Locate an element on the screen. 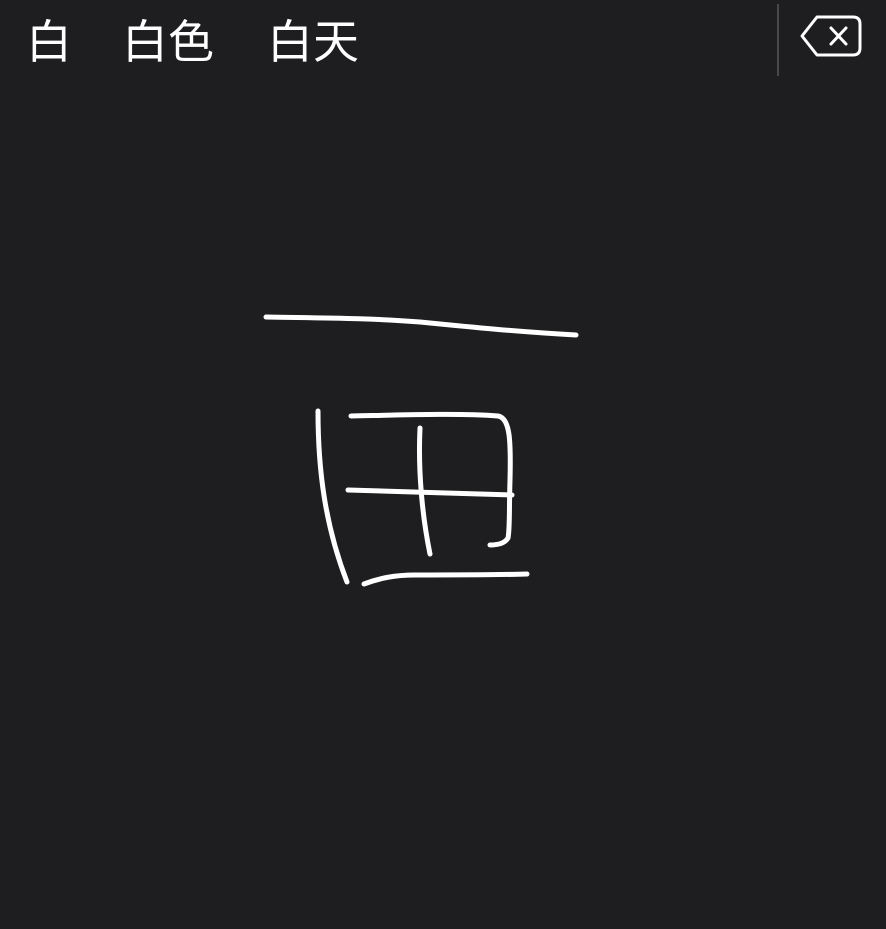 Image resolution: width=886 pixels, height=929 pixels. candidate-bar: 白 白色 白天 is located at coordinates (443, 42).